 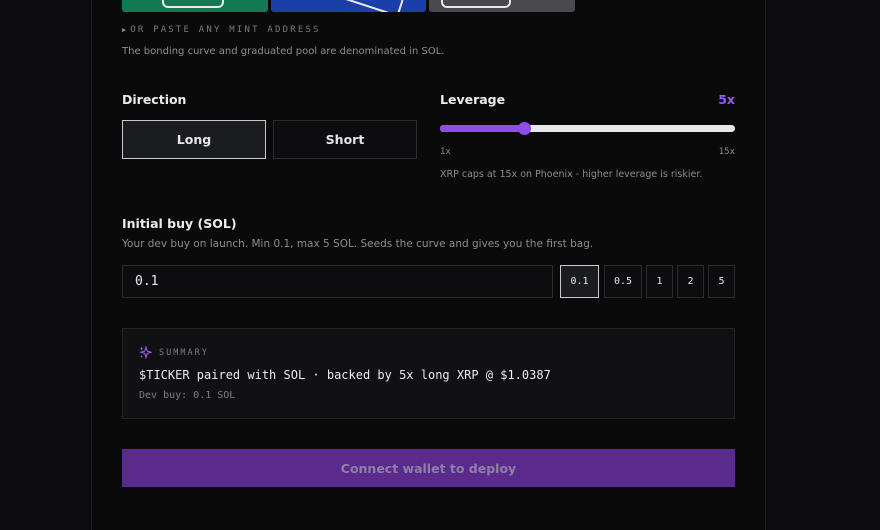 What do you see at coordinates (337, 281) in the screenshot?
I see `initial-buy-input: 0.1` at bounding box center [337, 281].